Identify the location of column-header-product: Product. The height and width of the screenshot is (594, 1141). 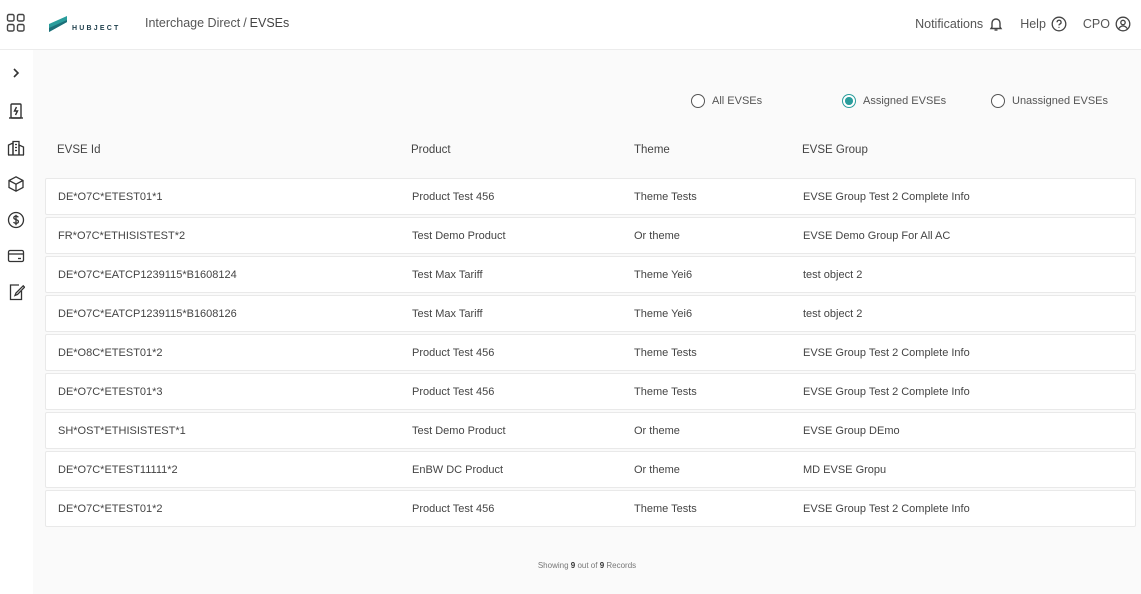
(431, 150).